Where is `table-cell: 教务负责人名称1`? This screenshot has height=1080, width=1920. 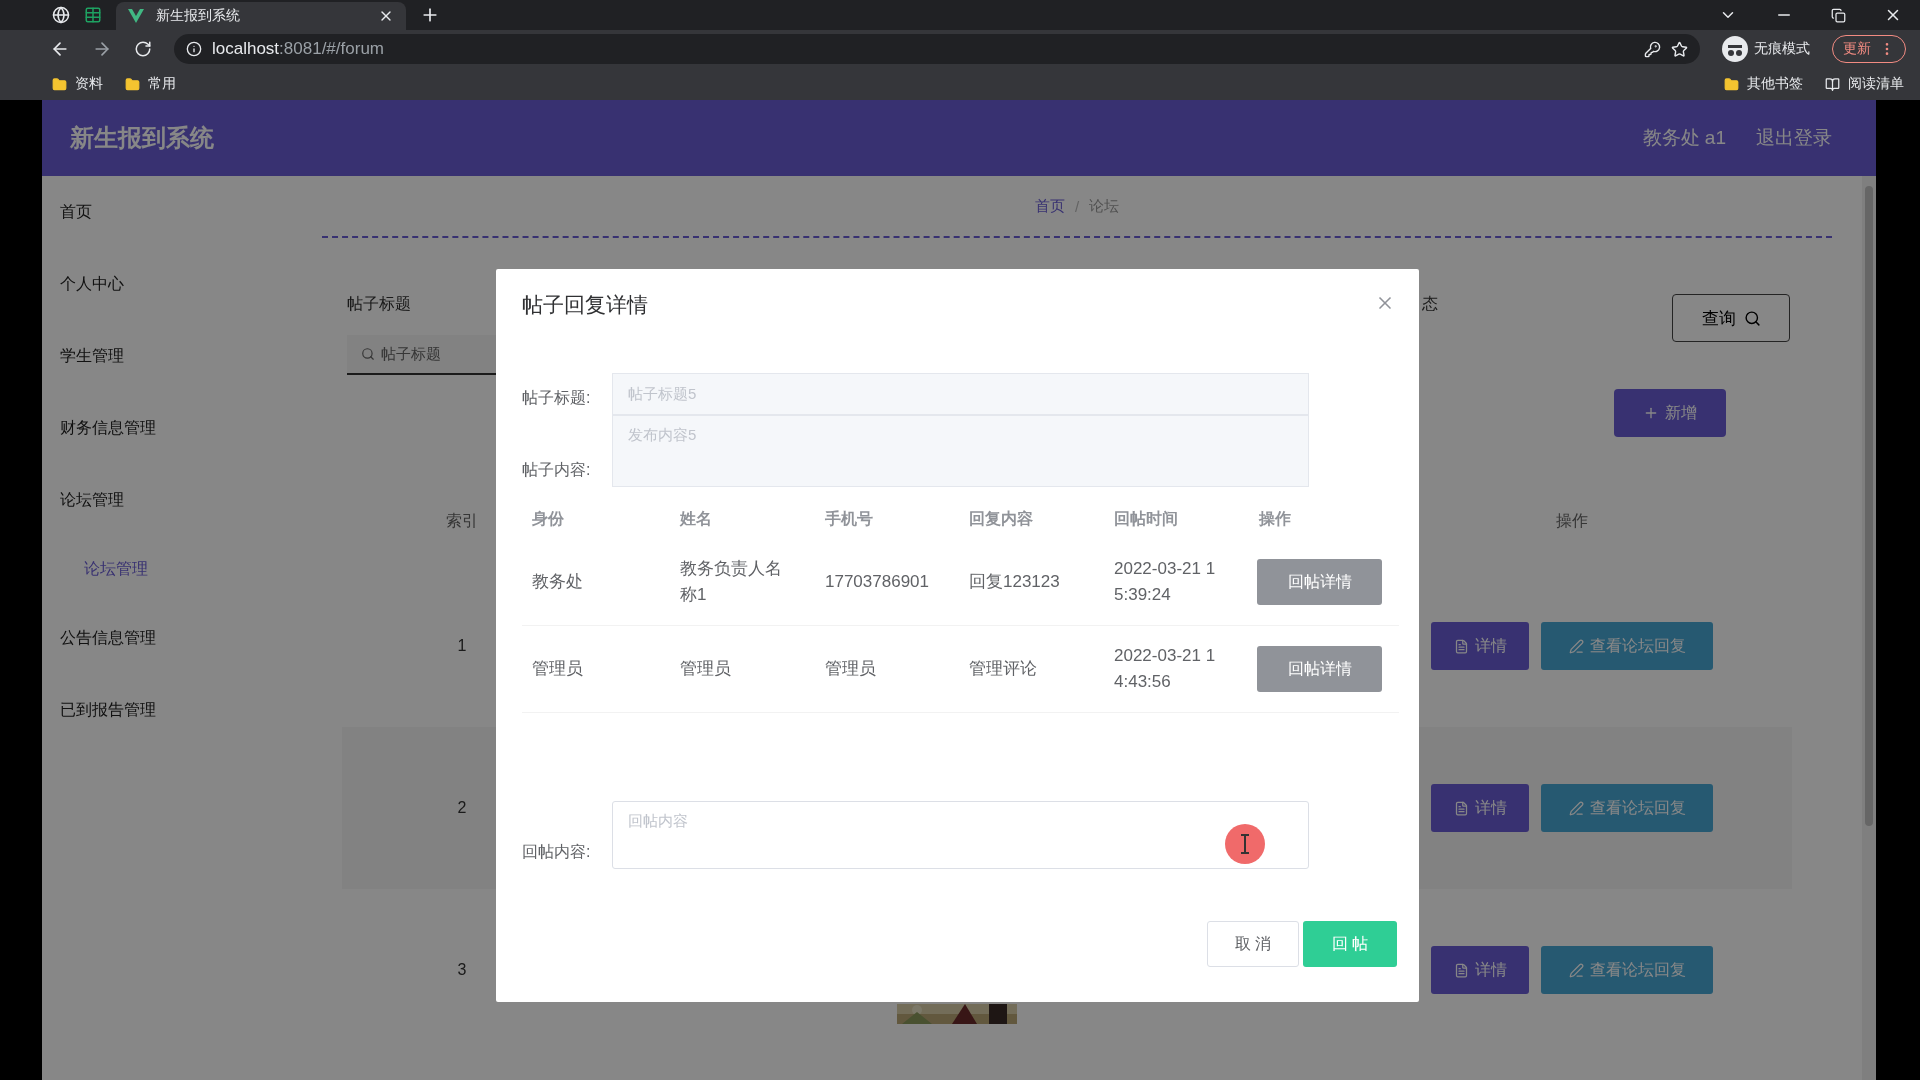
table-cell: 教务负责人名称1 is located at coordinates (742, 582).